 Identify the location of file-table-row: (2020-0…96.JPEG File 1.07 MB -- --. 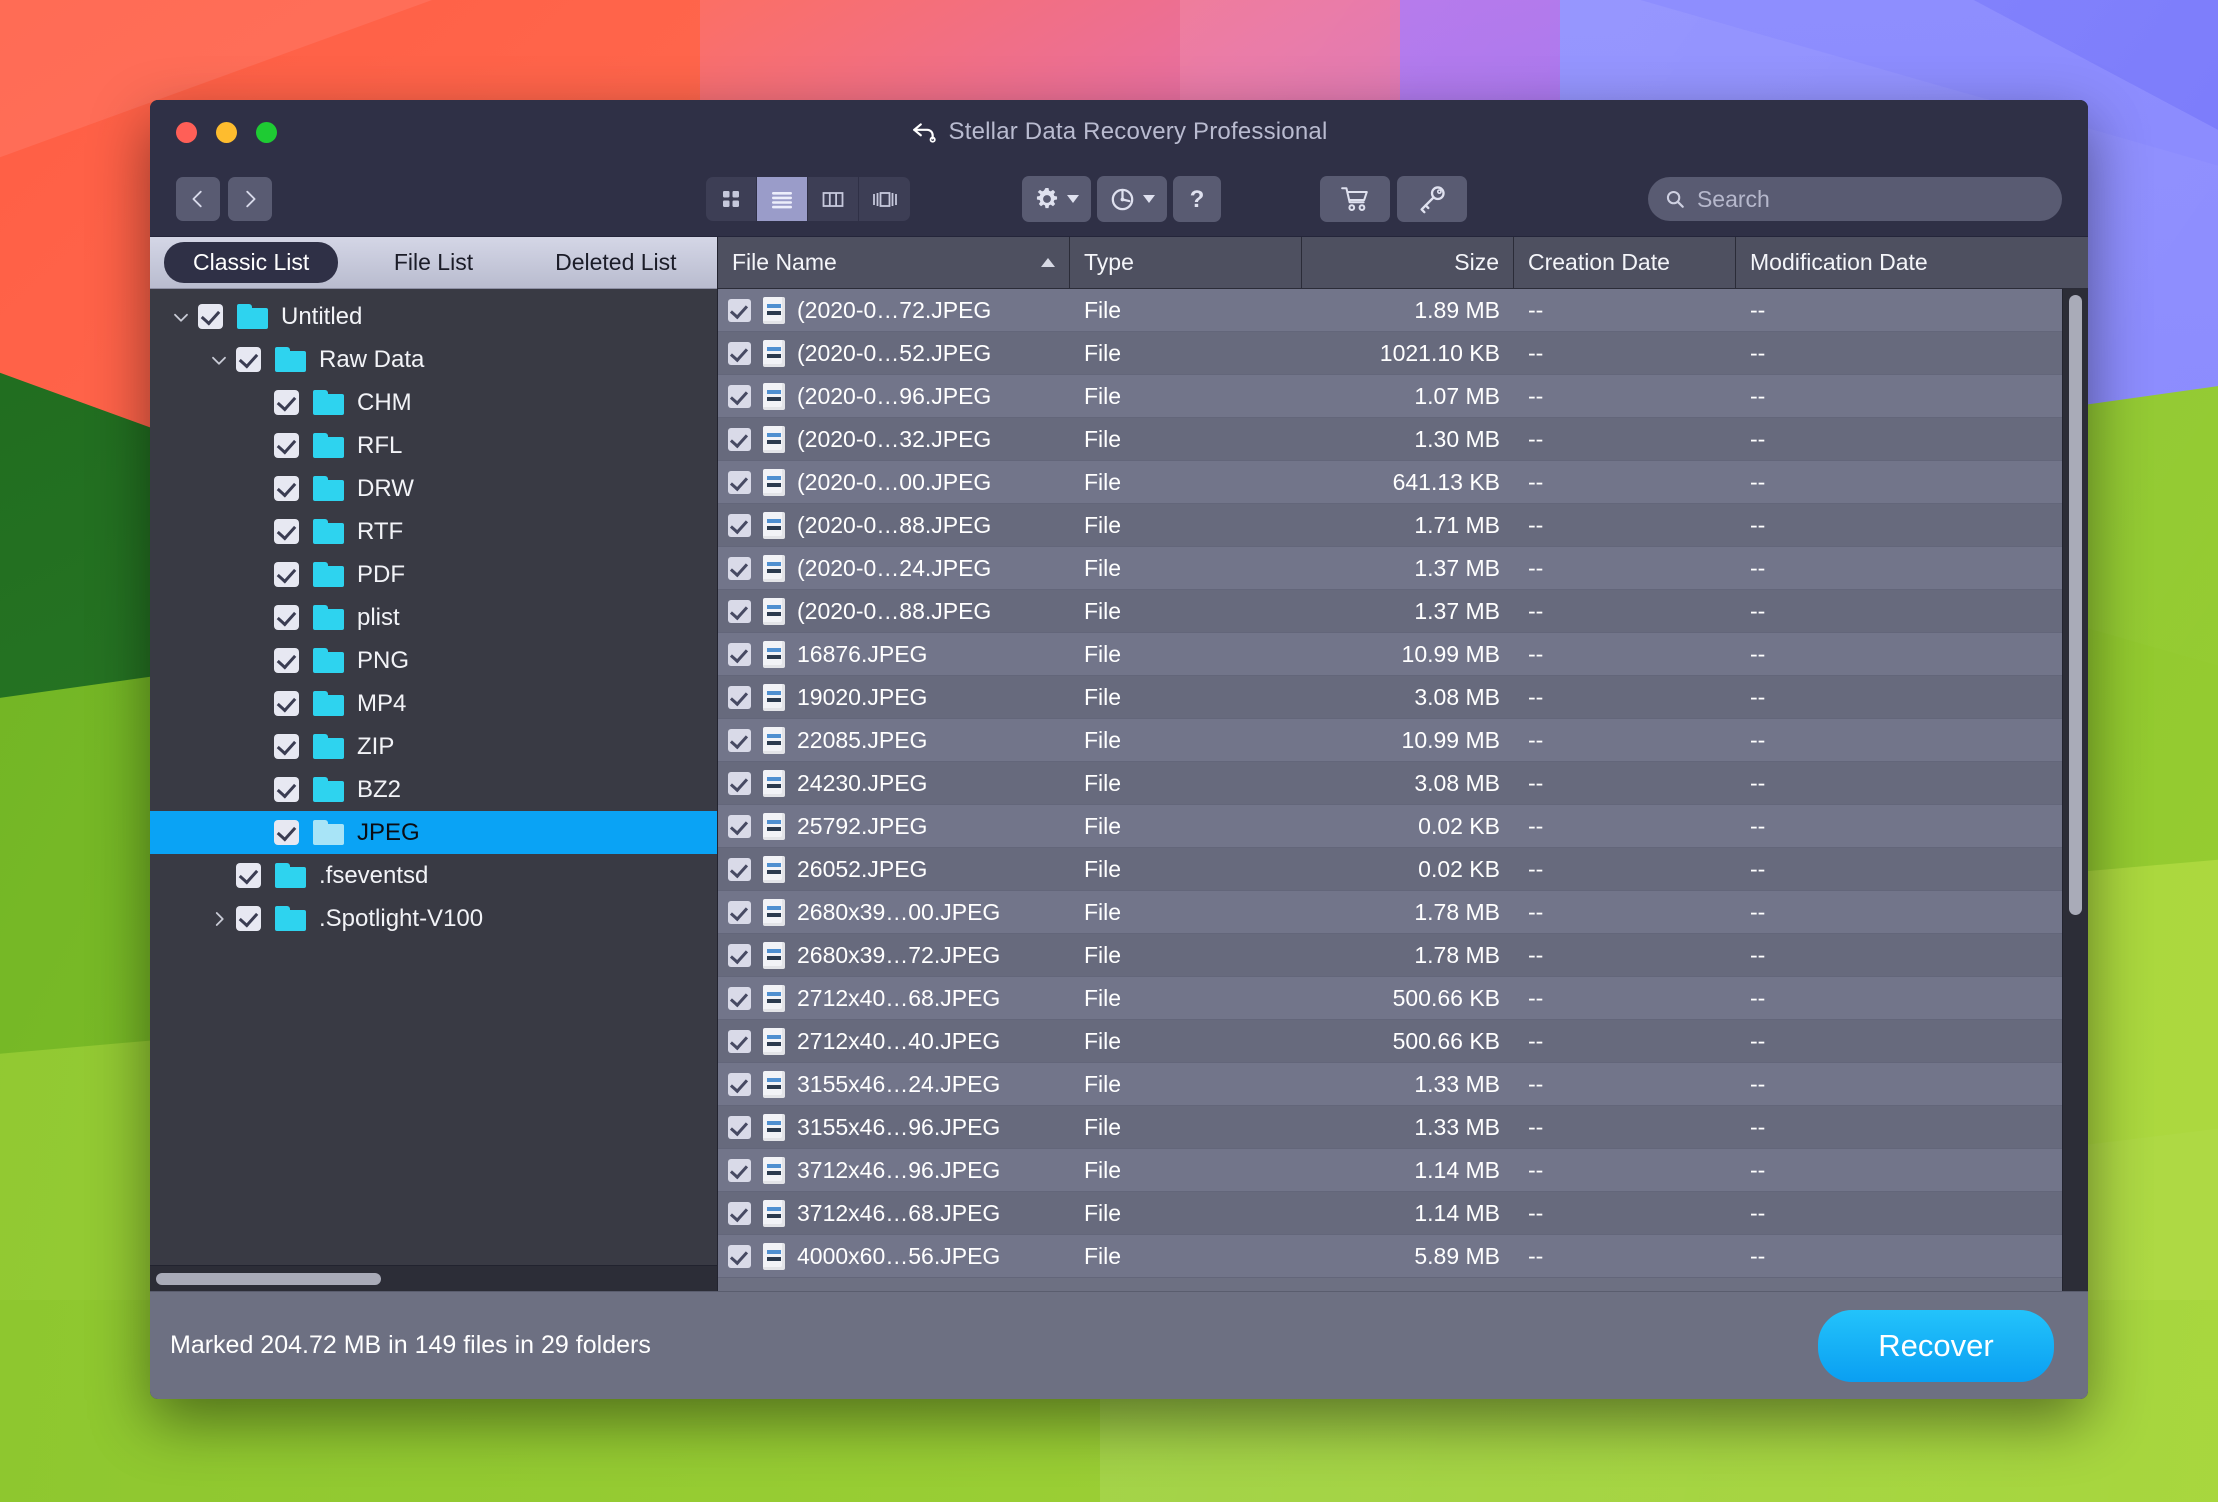
(1390, 396).